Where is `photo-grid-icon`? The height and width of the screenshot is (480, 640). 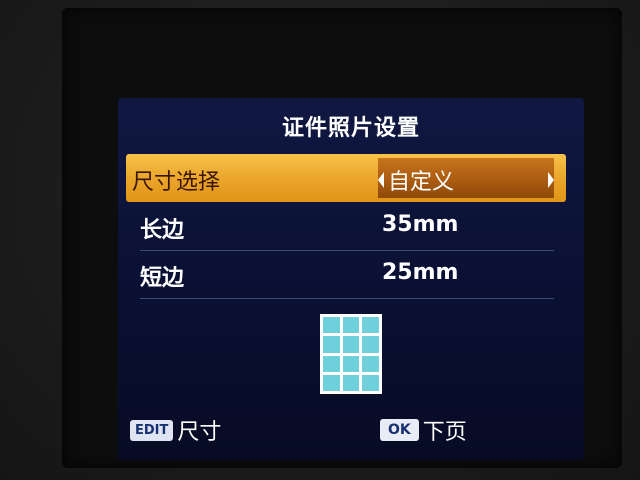
photo-grid-icon is located at coordinates (351, 354).